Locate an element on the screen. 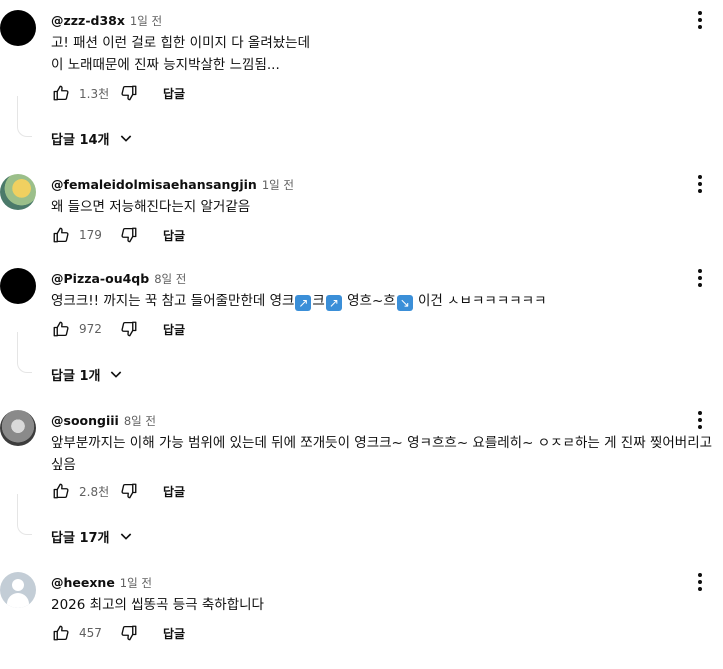  comment-text-part: 영흐~흐 is located at coordinates (369, 301).